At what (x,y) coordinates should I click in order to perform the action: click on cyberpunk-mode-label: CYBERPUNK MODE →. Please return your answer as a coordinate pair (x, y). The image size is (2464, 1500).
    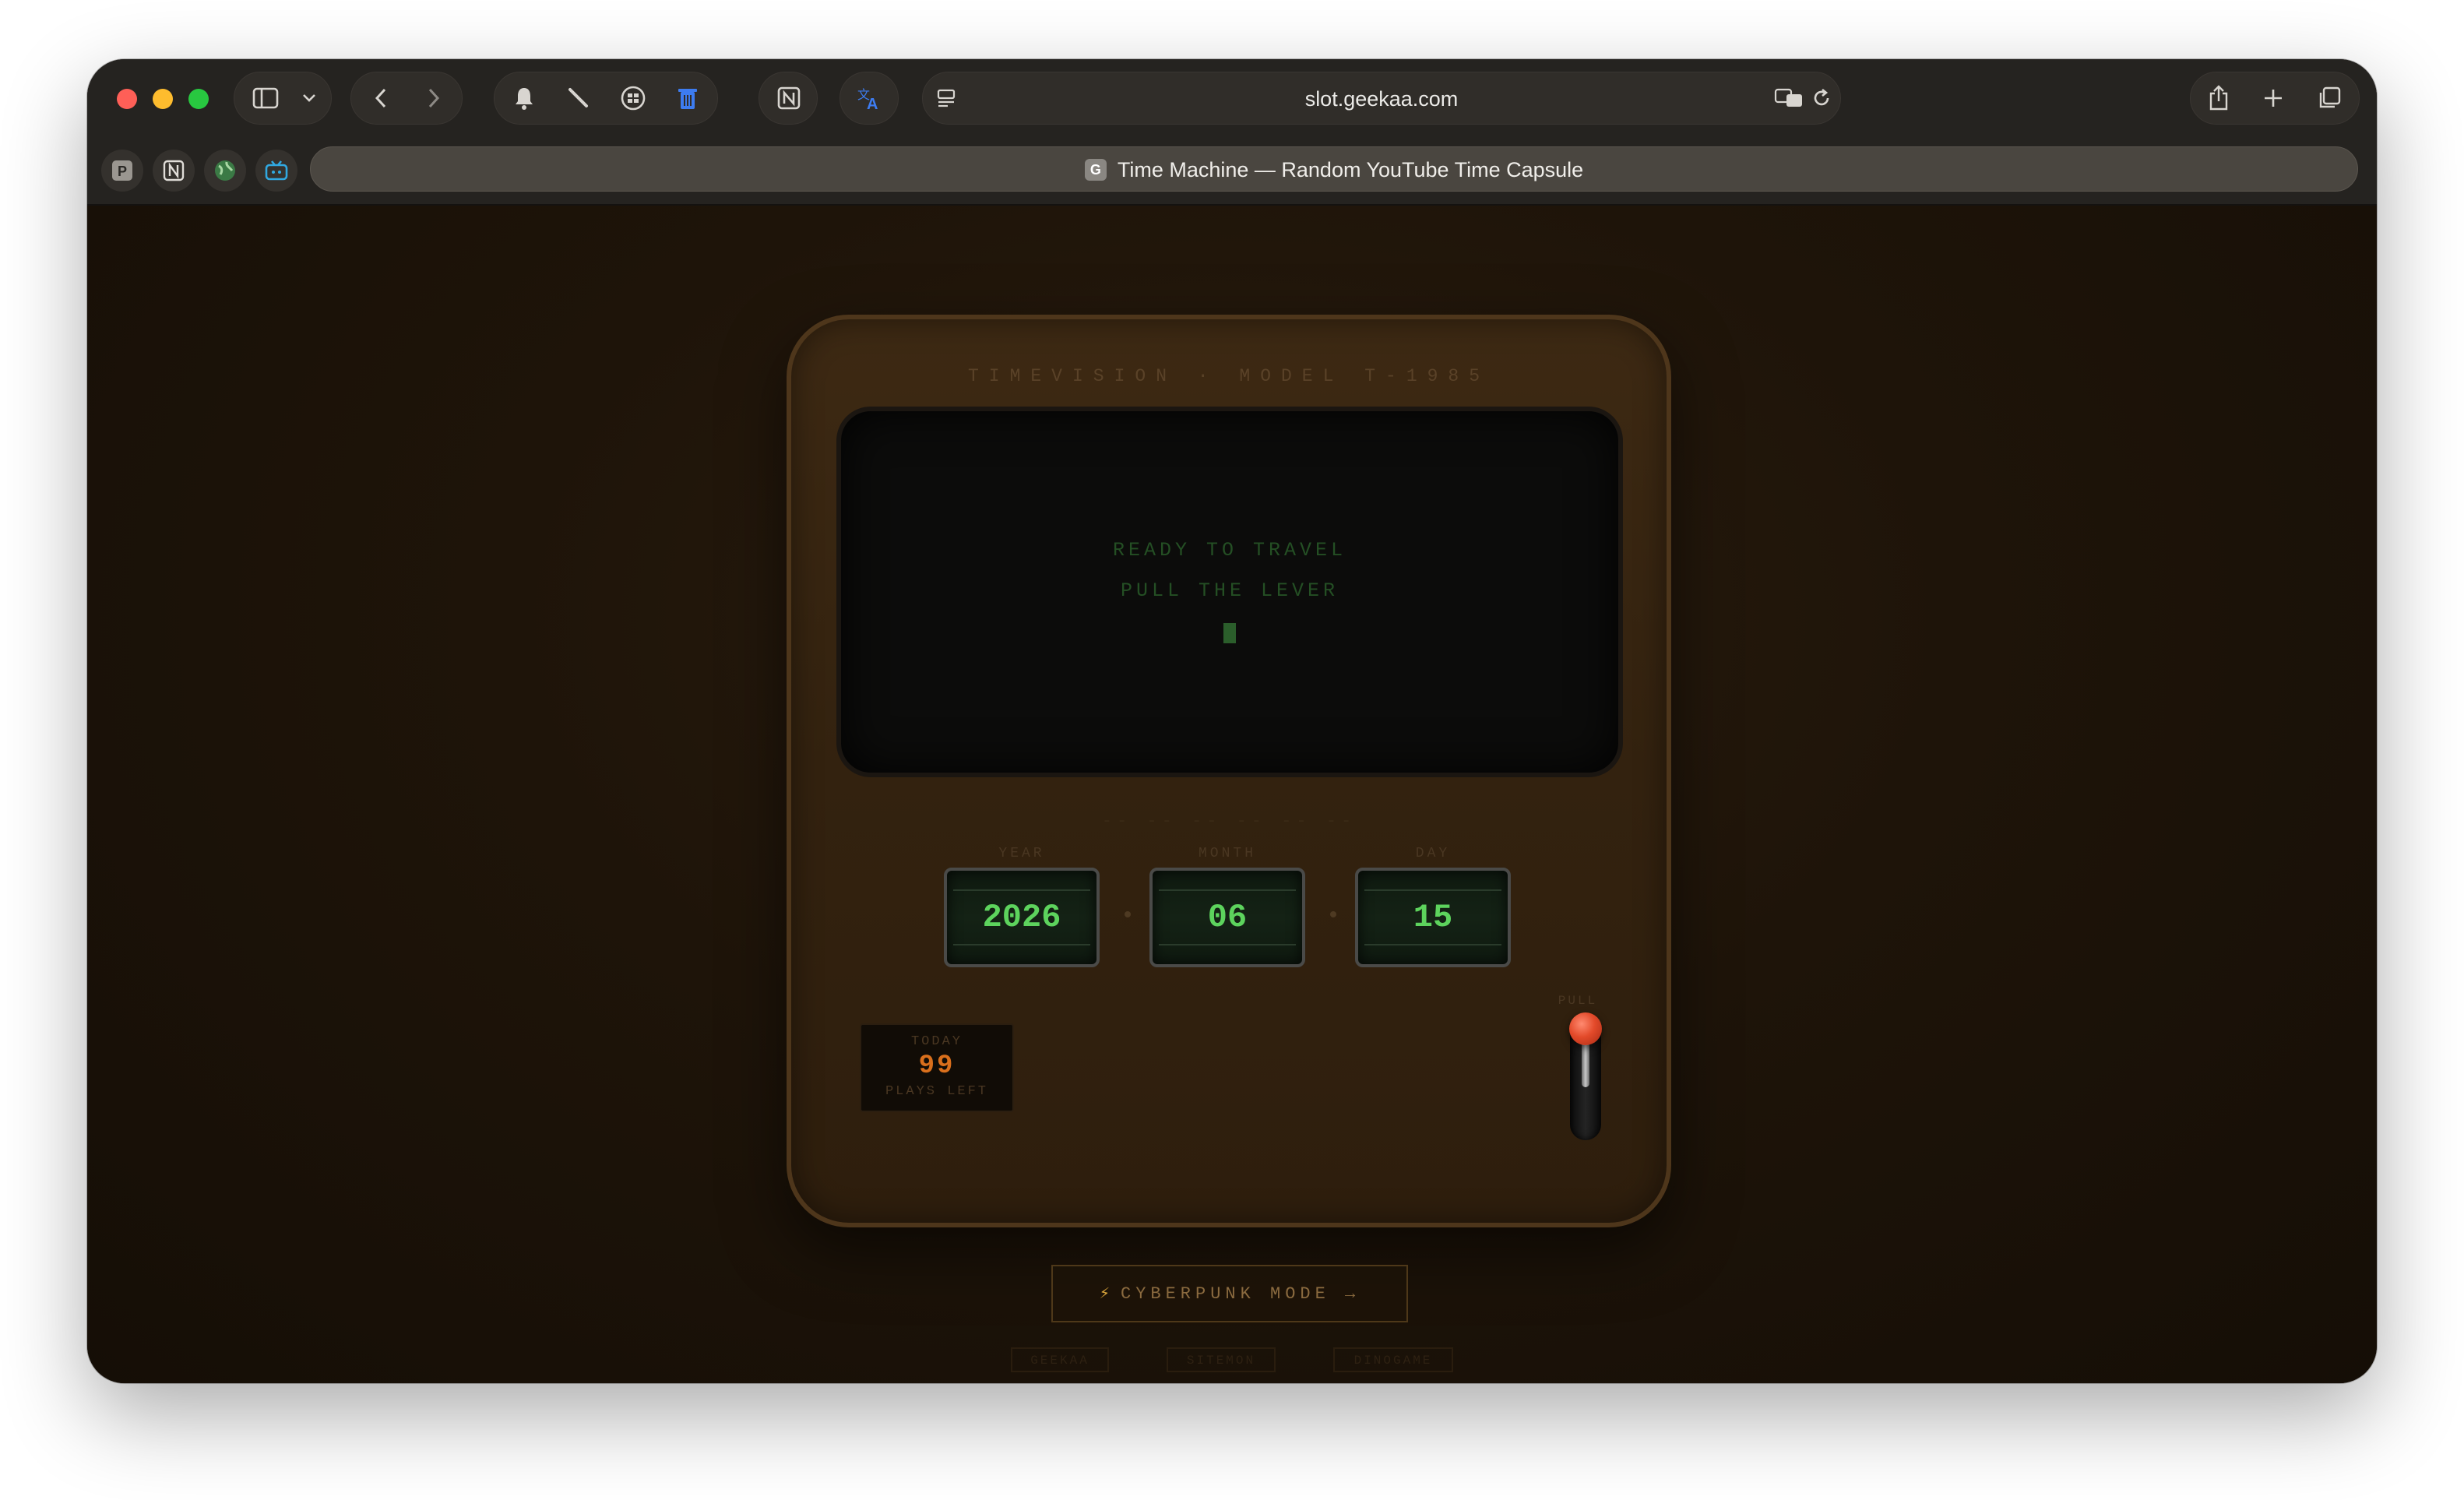
    Looking at the image, I should click on (1240, 1294).